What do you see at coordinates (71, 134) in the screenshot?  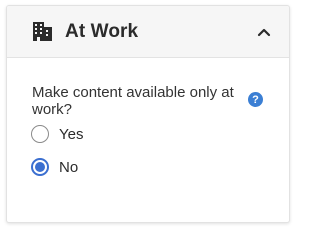 I see `radio-label-yes: Yes` at bounding box center [71, 134].